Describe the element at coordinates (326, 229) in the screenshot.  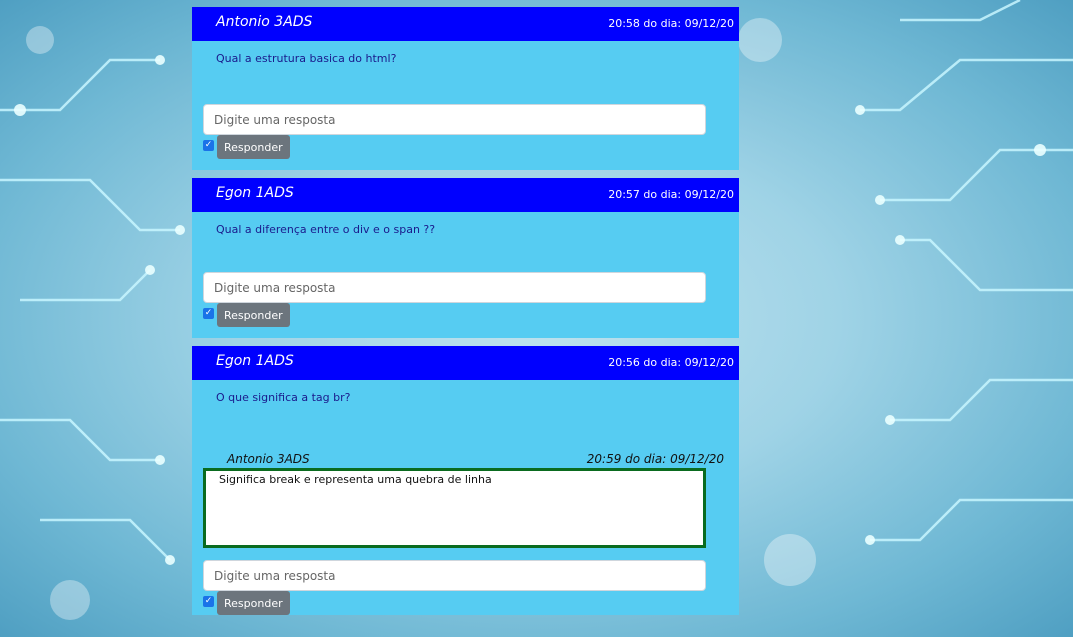
I see `question-text: Qual a diferença entre o div e o span ??` at that location.